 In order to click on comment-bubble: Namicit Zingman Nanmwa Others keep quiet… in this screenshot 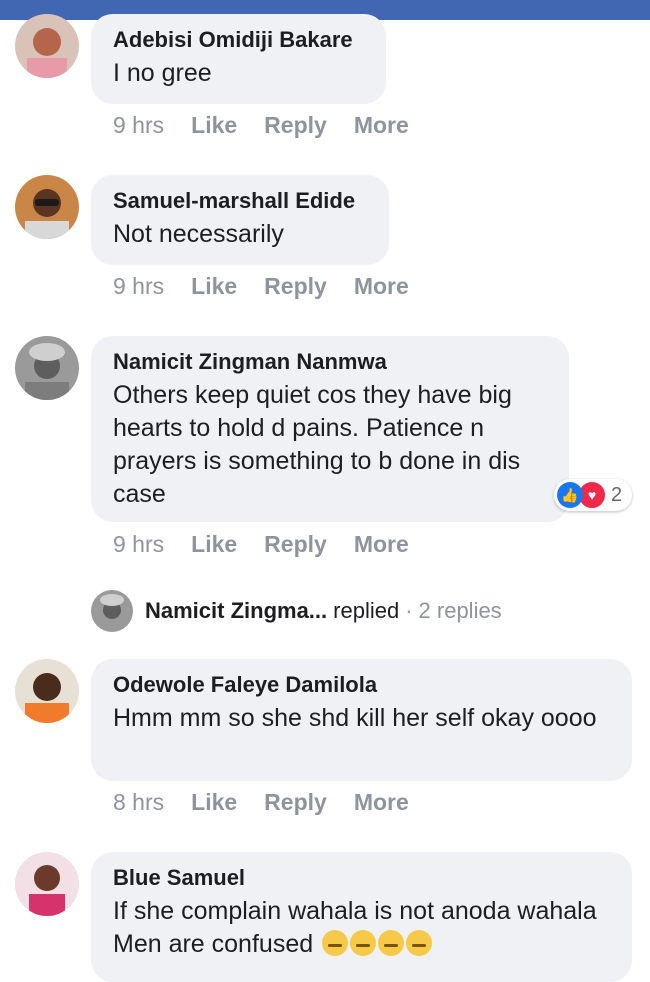, I will do `click(330, 429)`.